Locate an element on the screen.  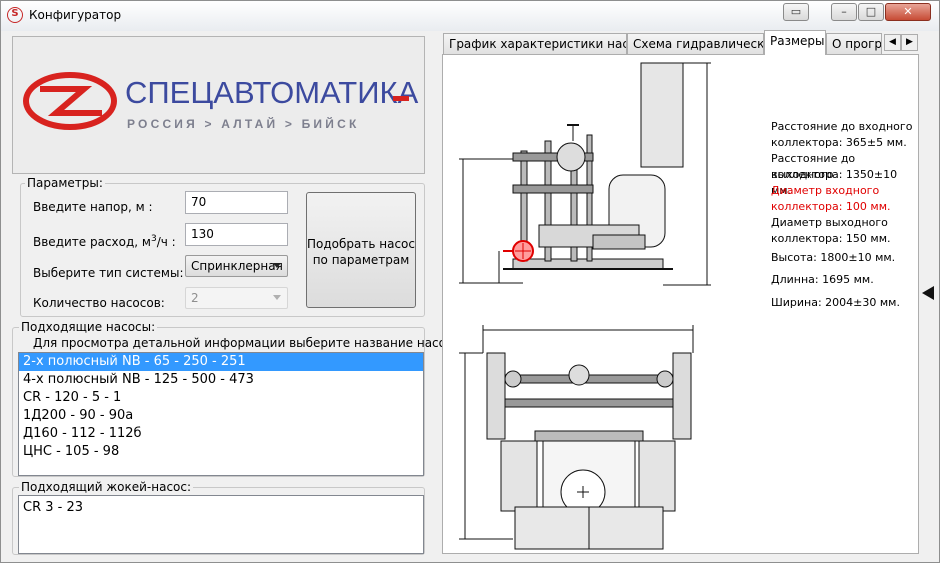
list-item: Д160 - 112 - 112б is located at coordinates (221, 434).